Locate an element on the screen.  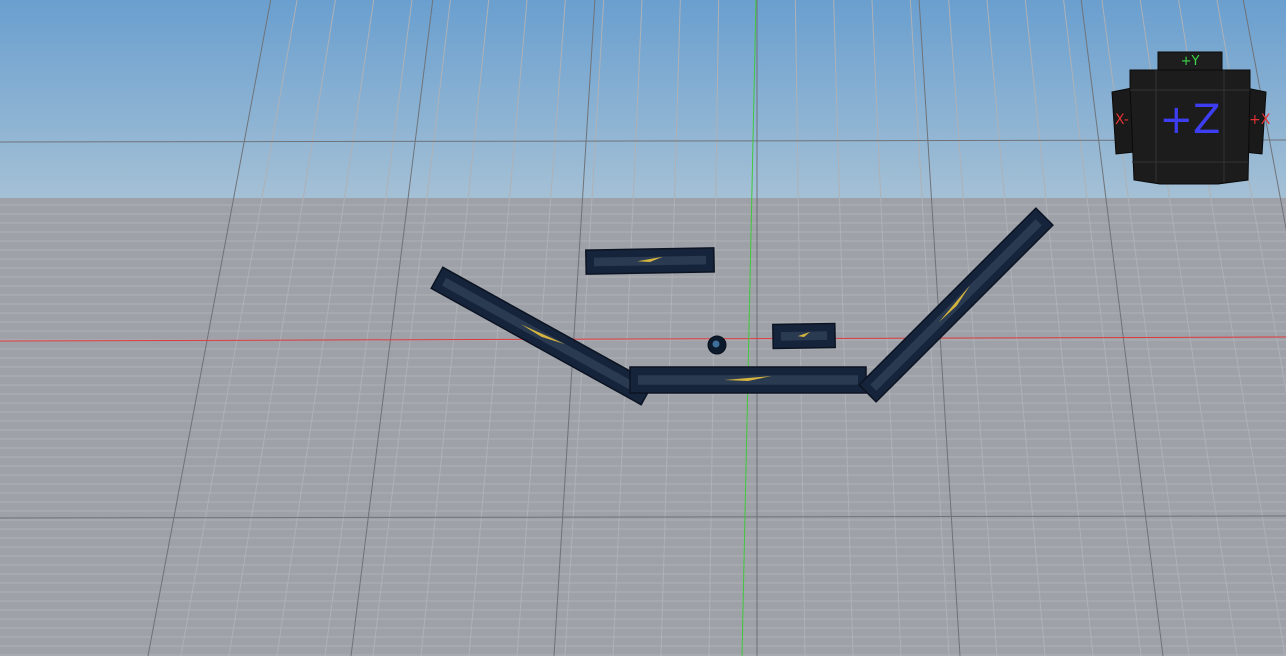
view-cube-left-label: X- is located at coordinates (1122, 120).